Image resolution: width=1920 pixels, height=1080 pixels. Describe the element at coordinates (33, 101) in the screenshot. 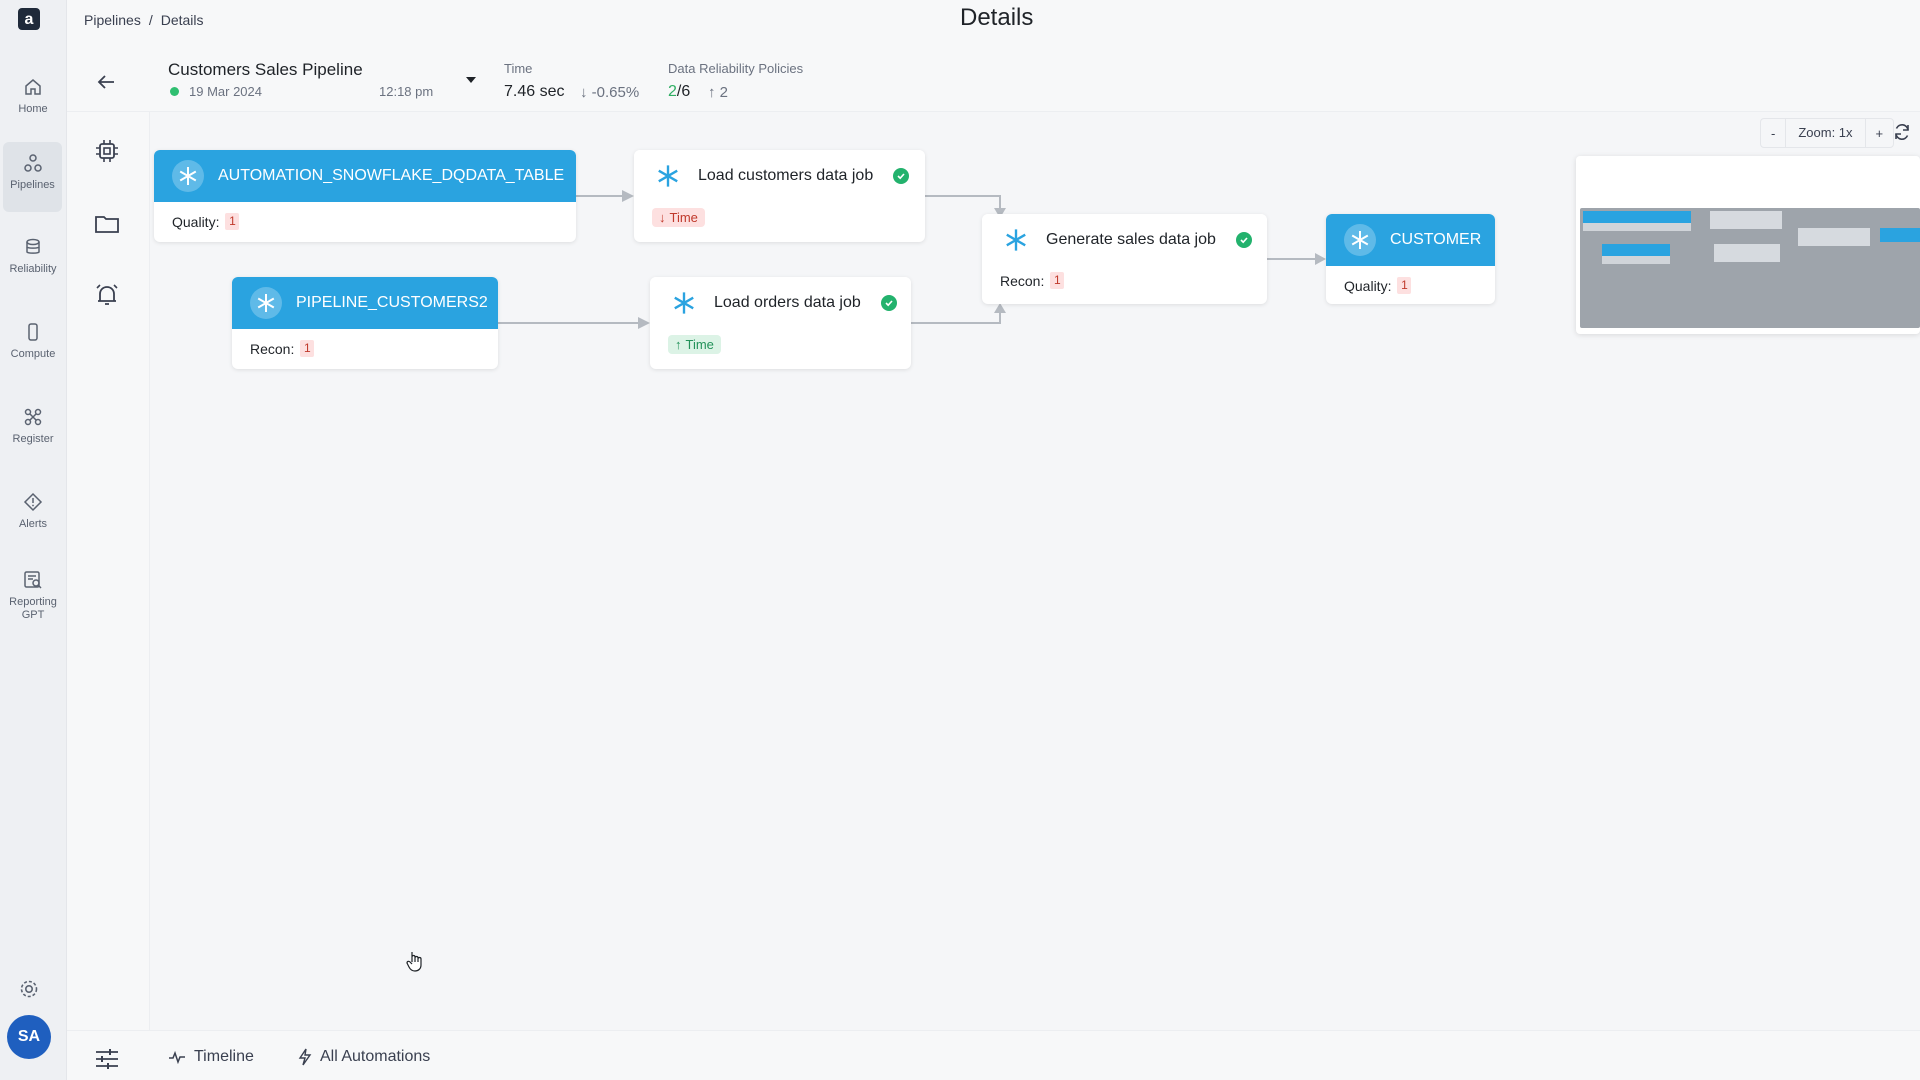

I see `nav-item-home: Home` at that location.